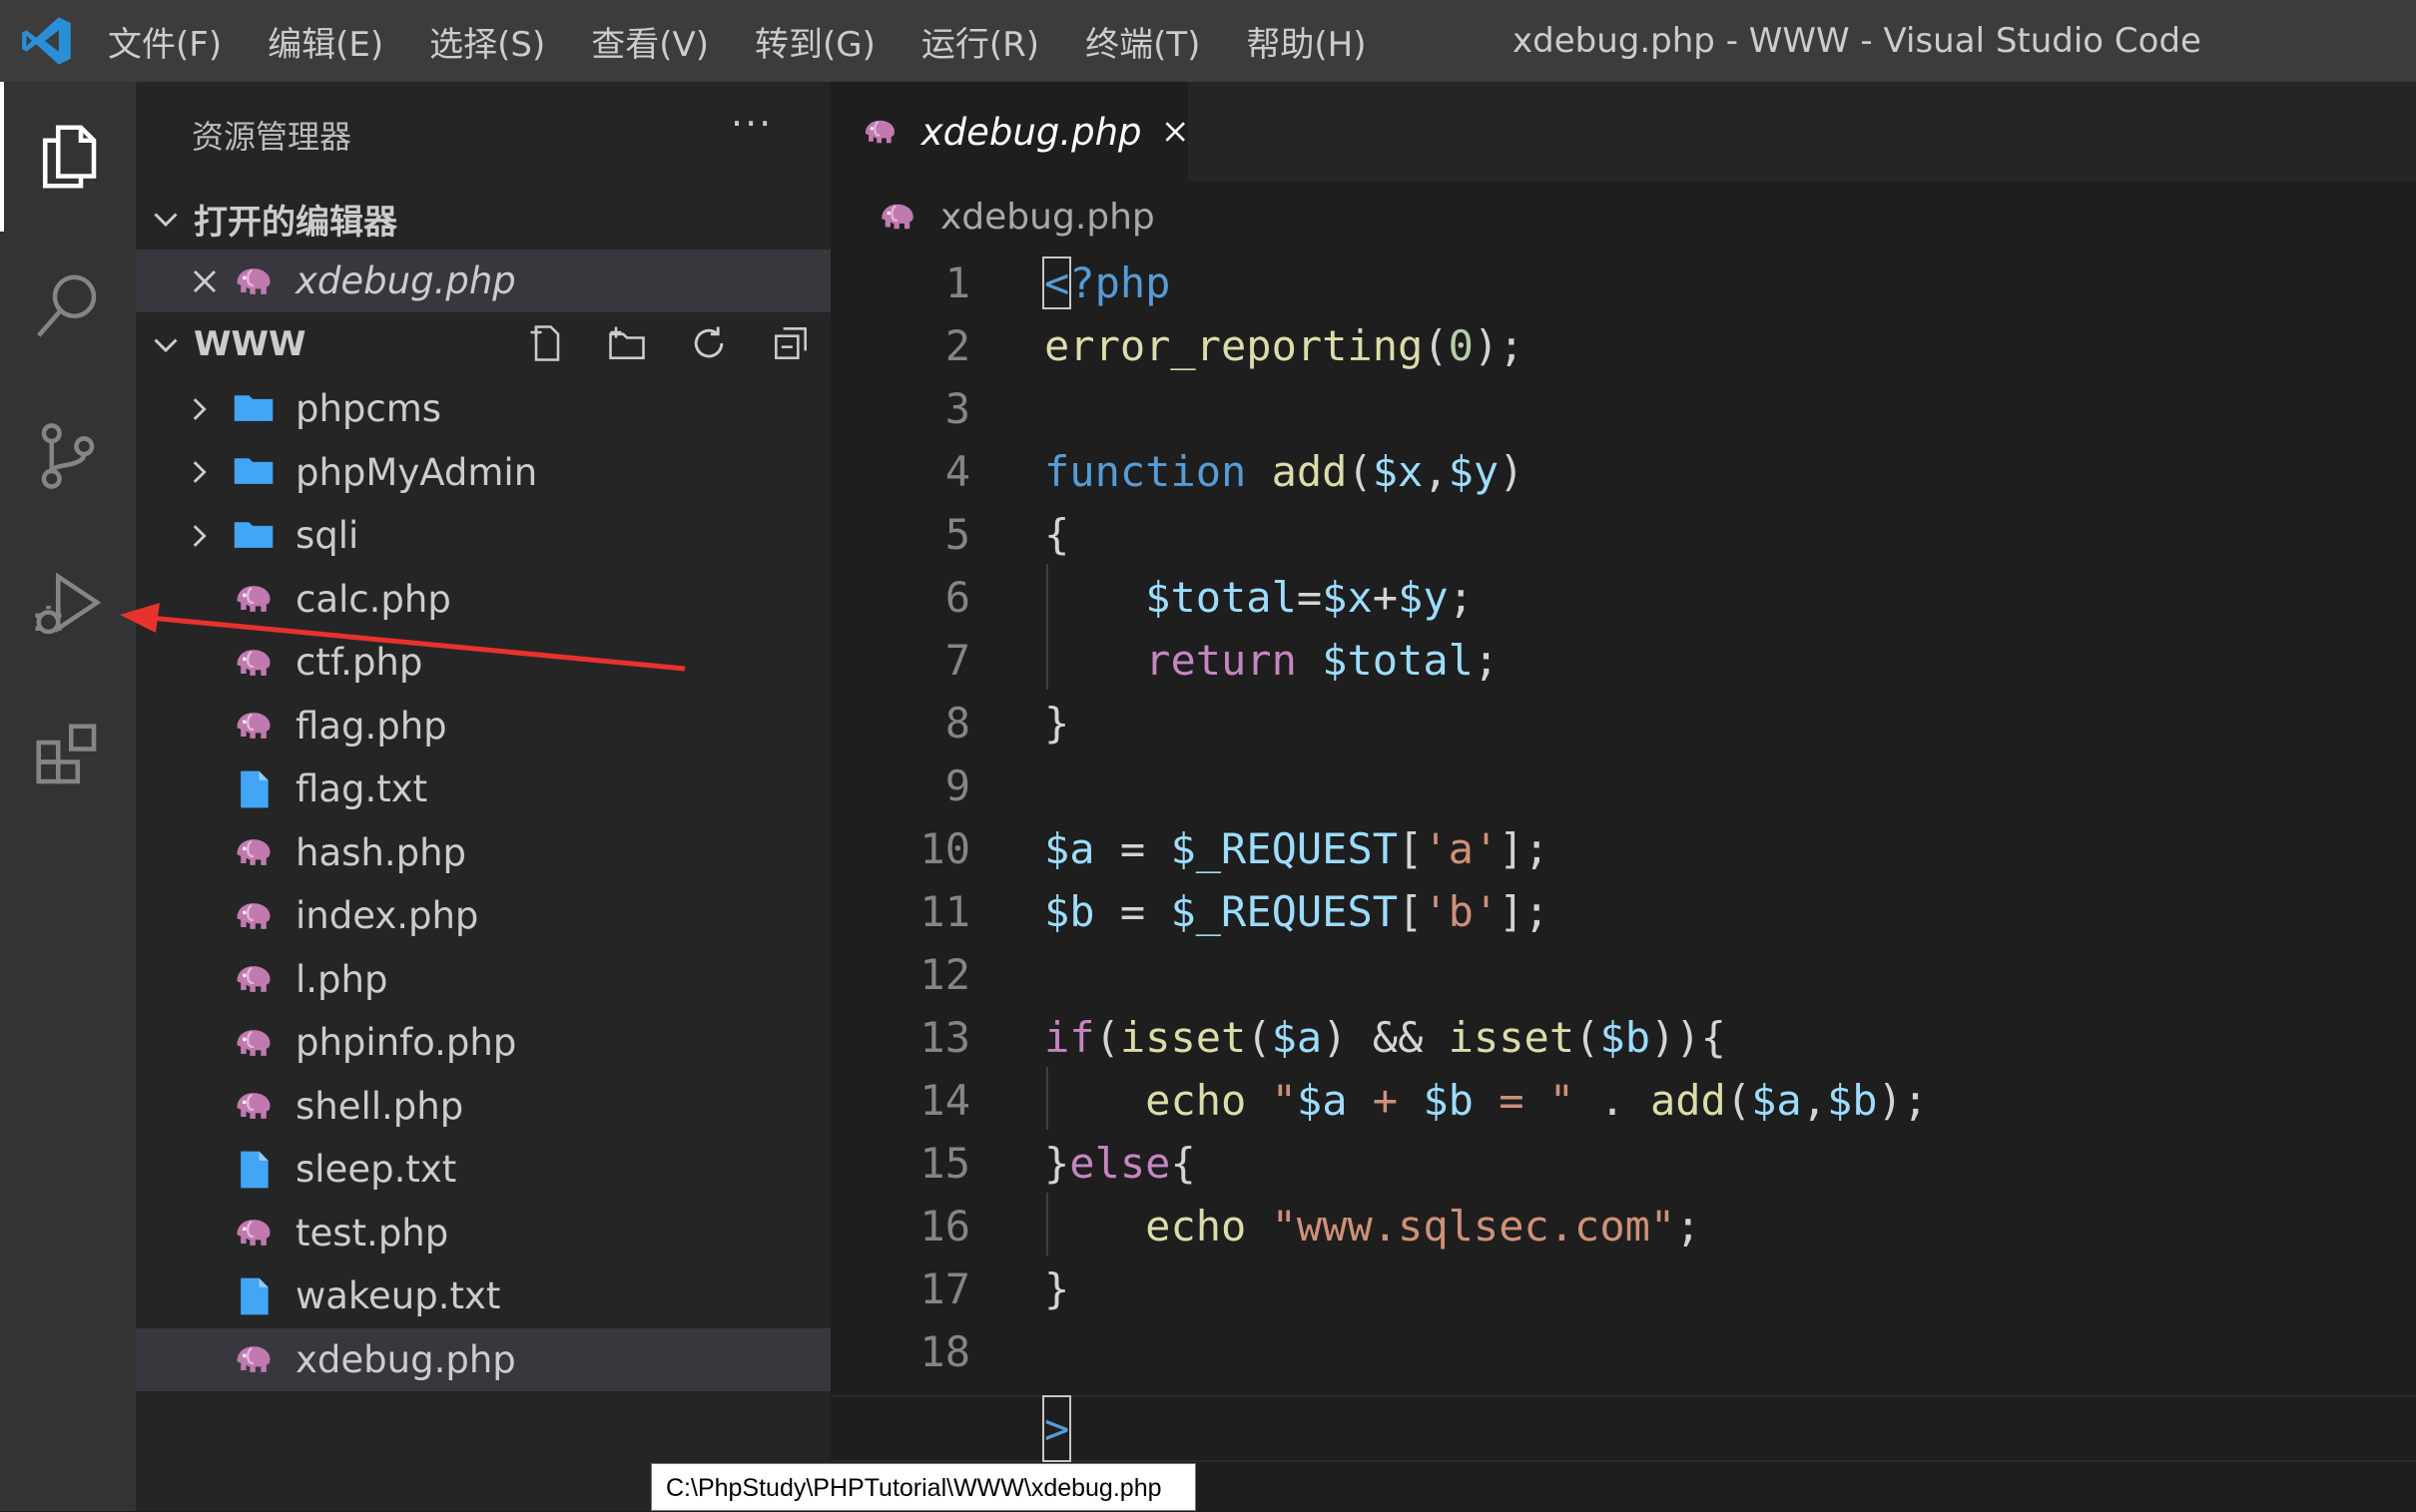 Image resolution: width=2416 pixels, height=1512 pixels. What do you see at coordinates (1057, 1288) in the screenshot?
I see `code-text: }` at bounding box center [1057, 1288].